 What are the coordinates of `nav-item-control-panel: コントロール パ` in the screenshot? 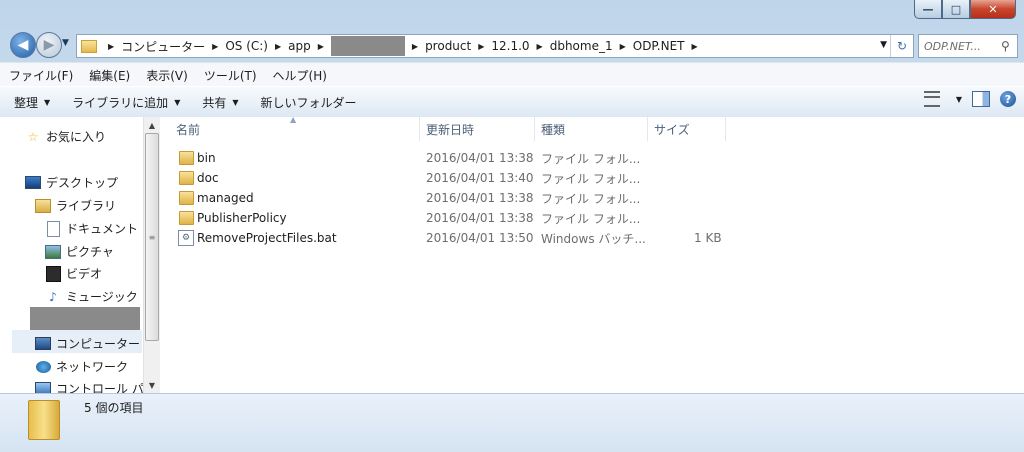 It's located at (89, 386).